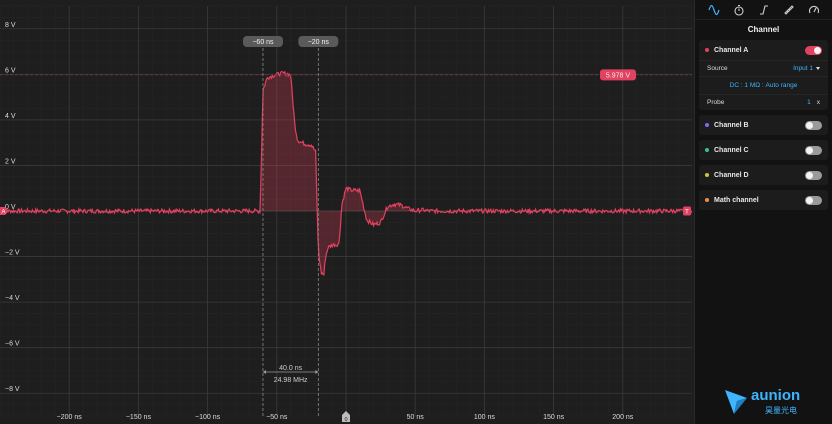 This screenshot has height=424, width=832. Describe the element at coordinates (763, 50) in the screenshot. I see `channel-a-header: Channel A` at that location.